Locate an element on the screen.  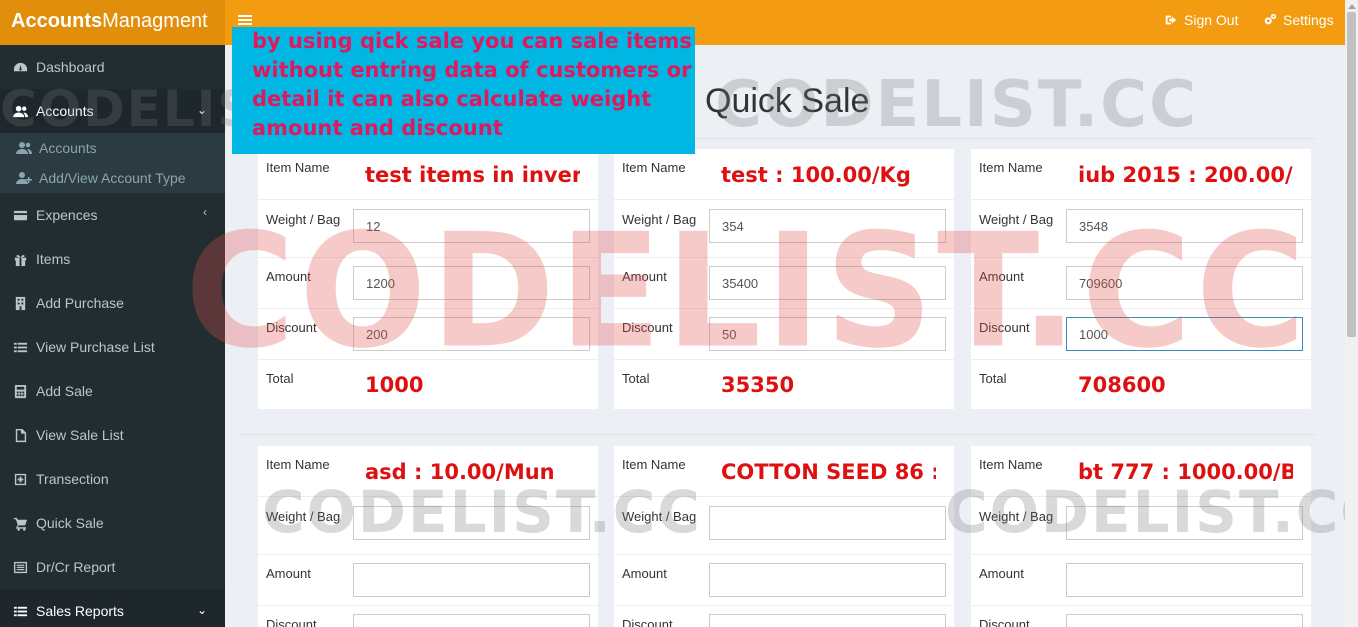
sidebar-item-view-purchase-list: View Purchase List is located at coordinates (112, 347).